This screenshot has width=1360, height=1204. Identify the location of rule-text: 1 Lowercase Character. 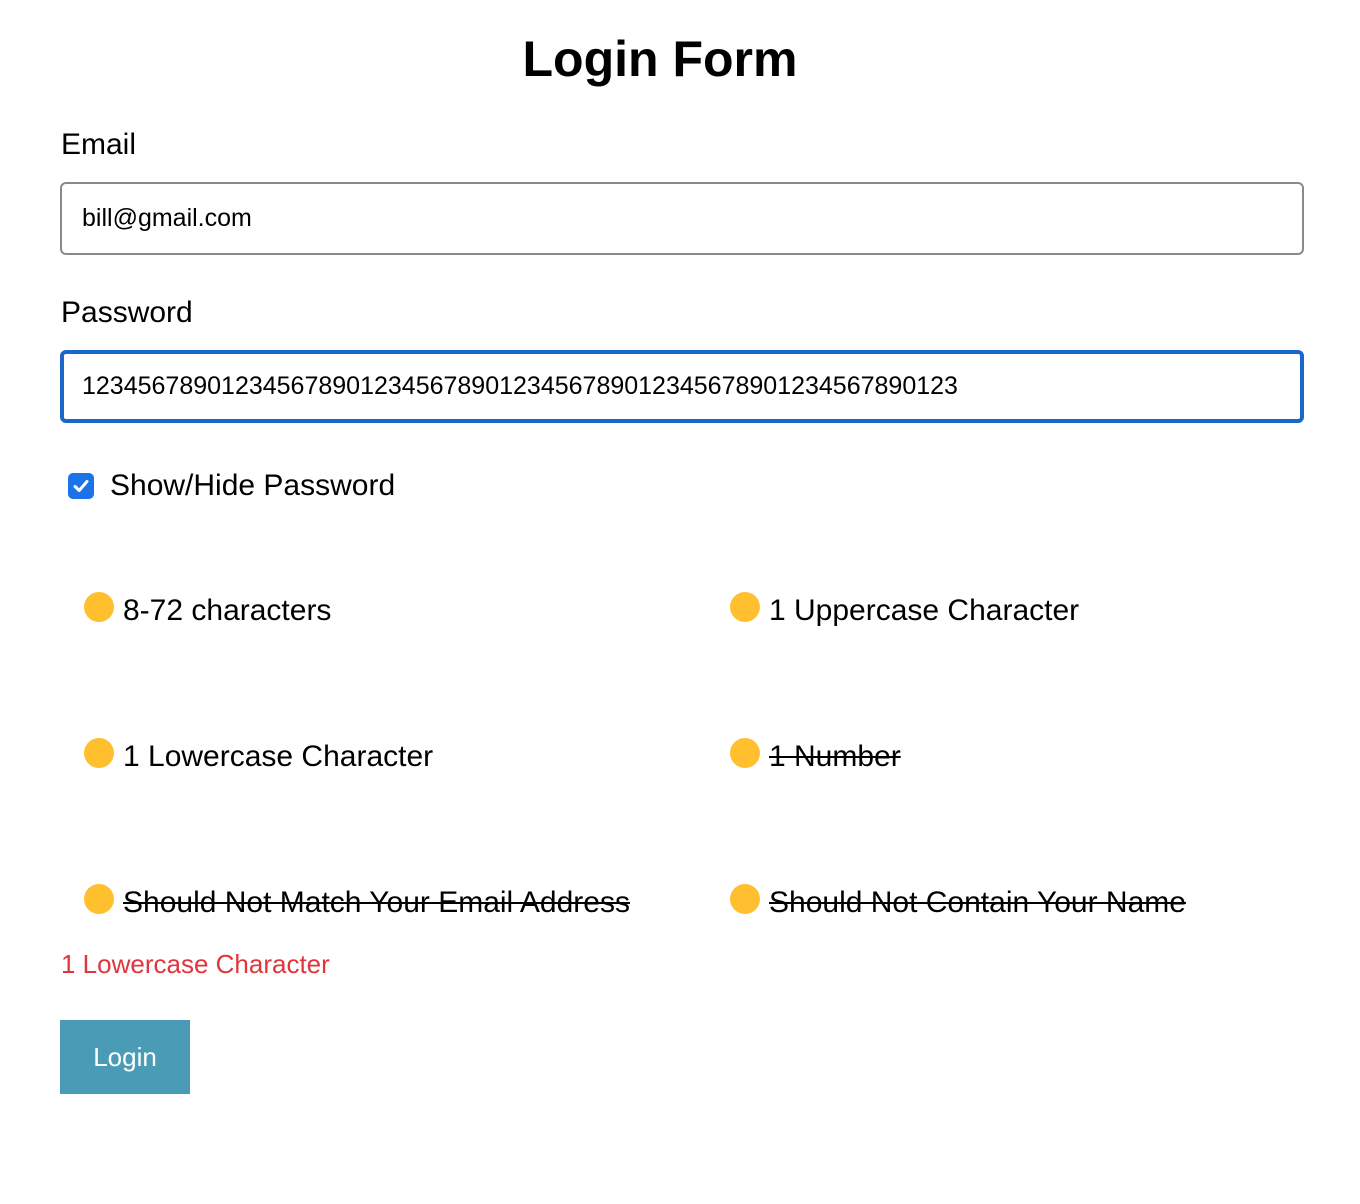
(278, 756).